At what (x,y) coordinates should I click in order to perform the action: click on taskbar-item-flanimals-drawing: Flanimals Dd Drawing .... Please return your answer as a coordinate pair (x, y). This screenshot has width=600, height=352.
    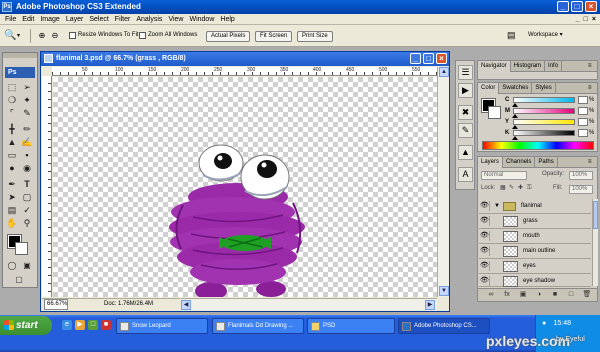
    Looking at the image, I should click on (258, 326).